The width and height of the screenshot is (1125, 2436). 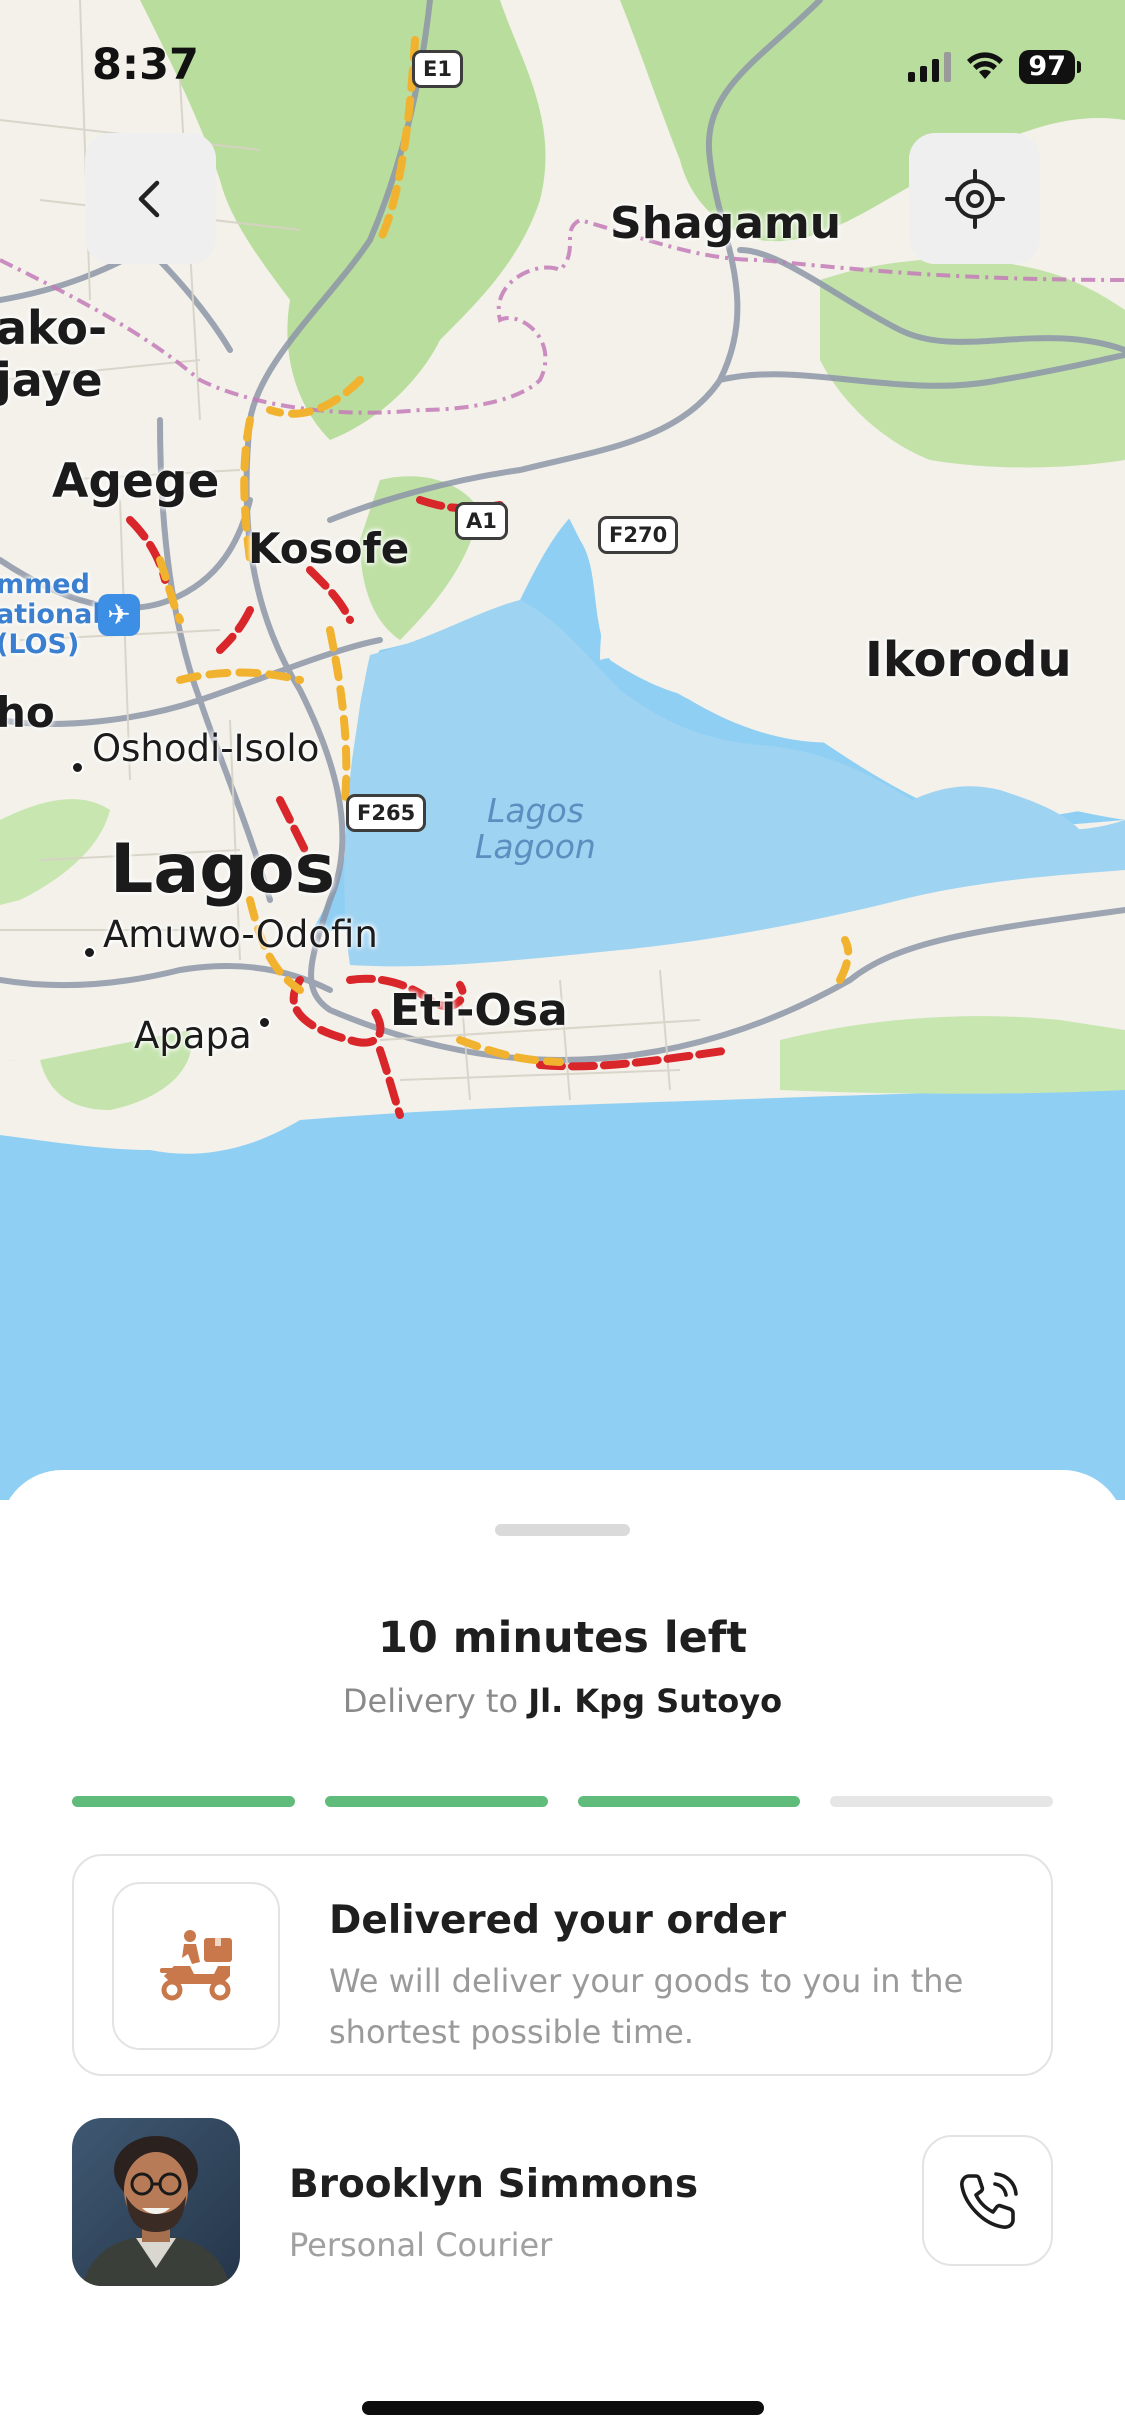 I want to click on map-label-oshodi-isolo: Oshodi-Isolo, so click(x=206, y=748).